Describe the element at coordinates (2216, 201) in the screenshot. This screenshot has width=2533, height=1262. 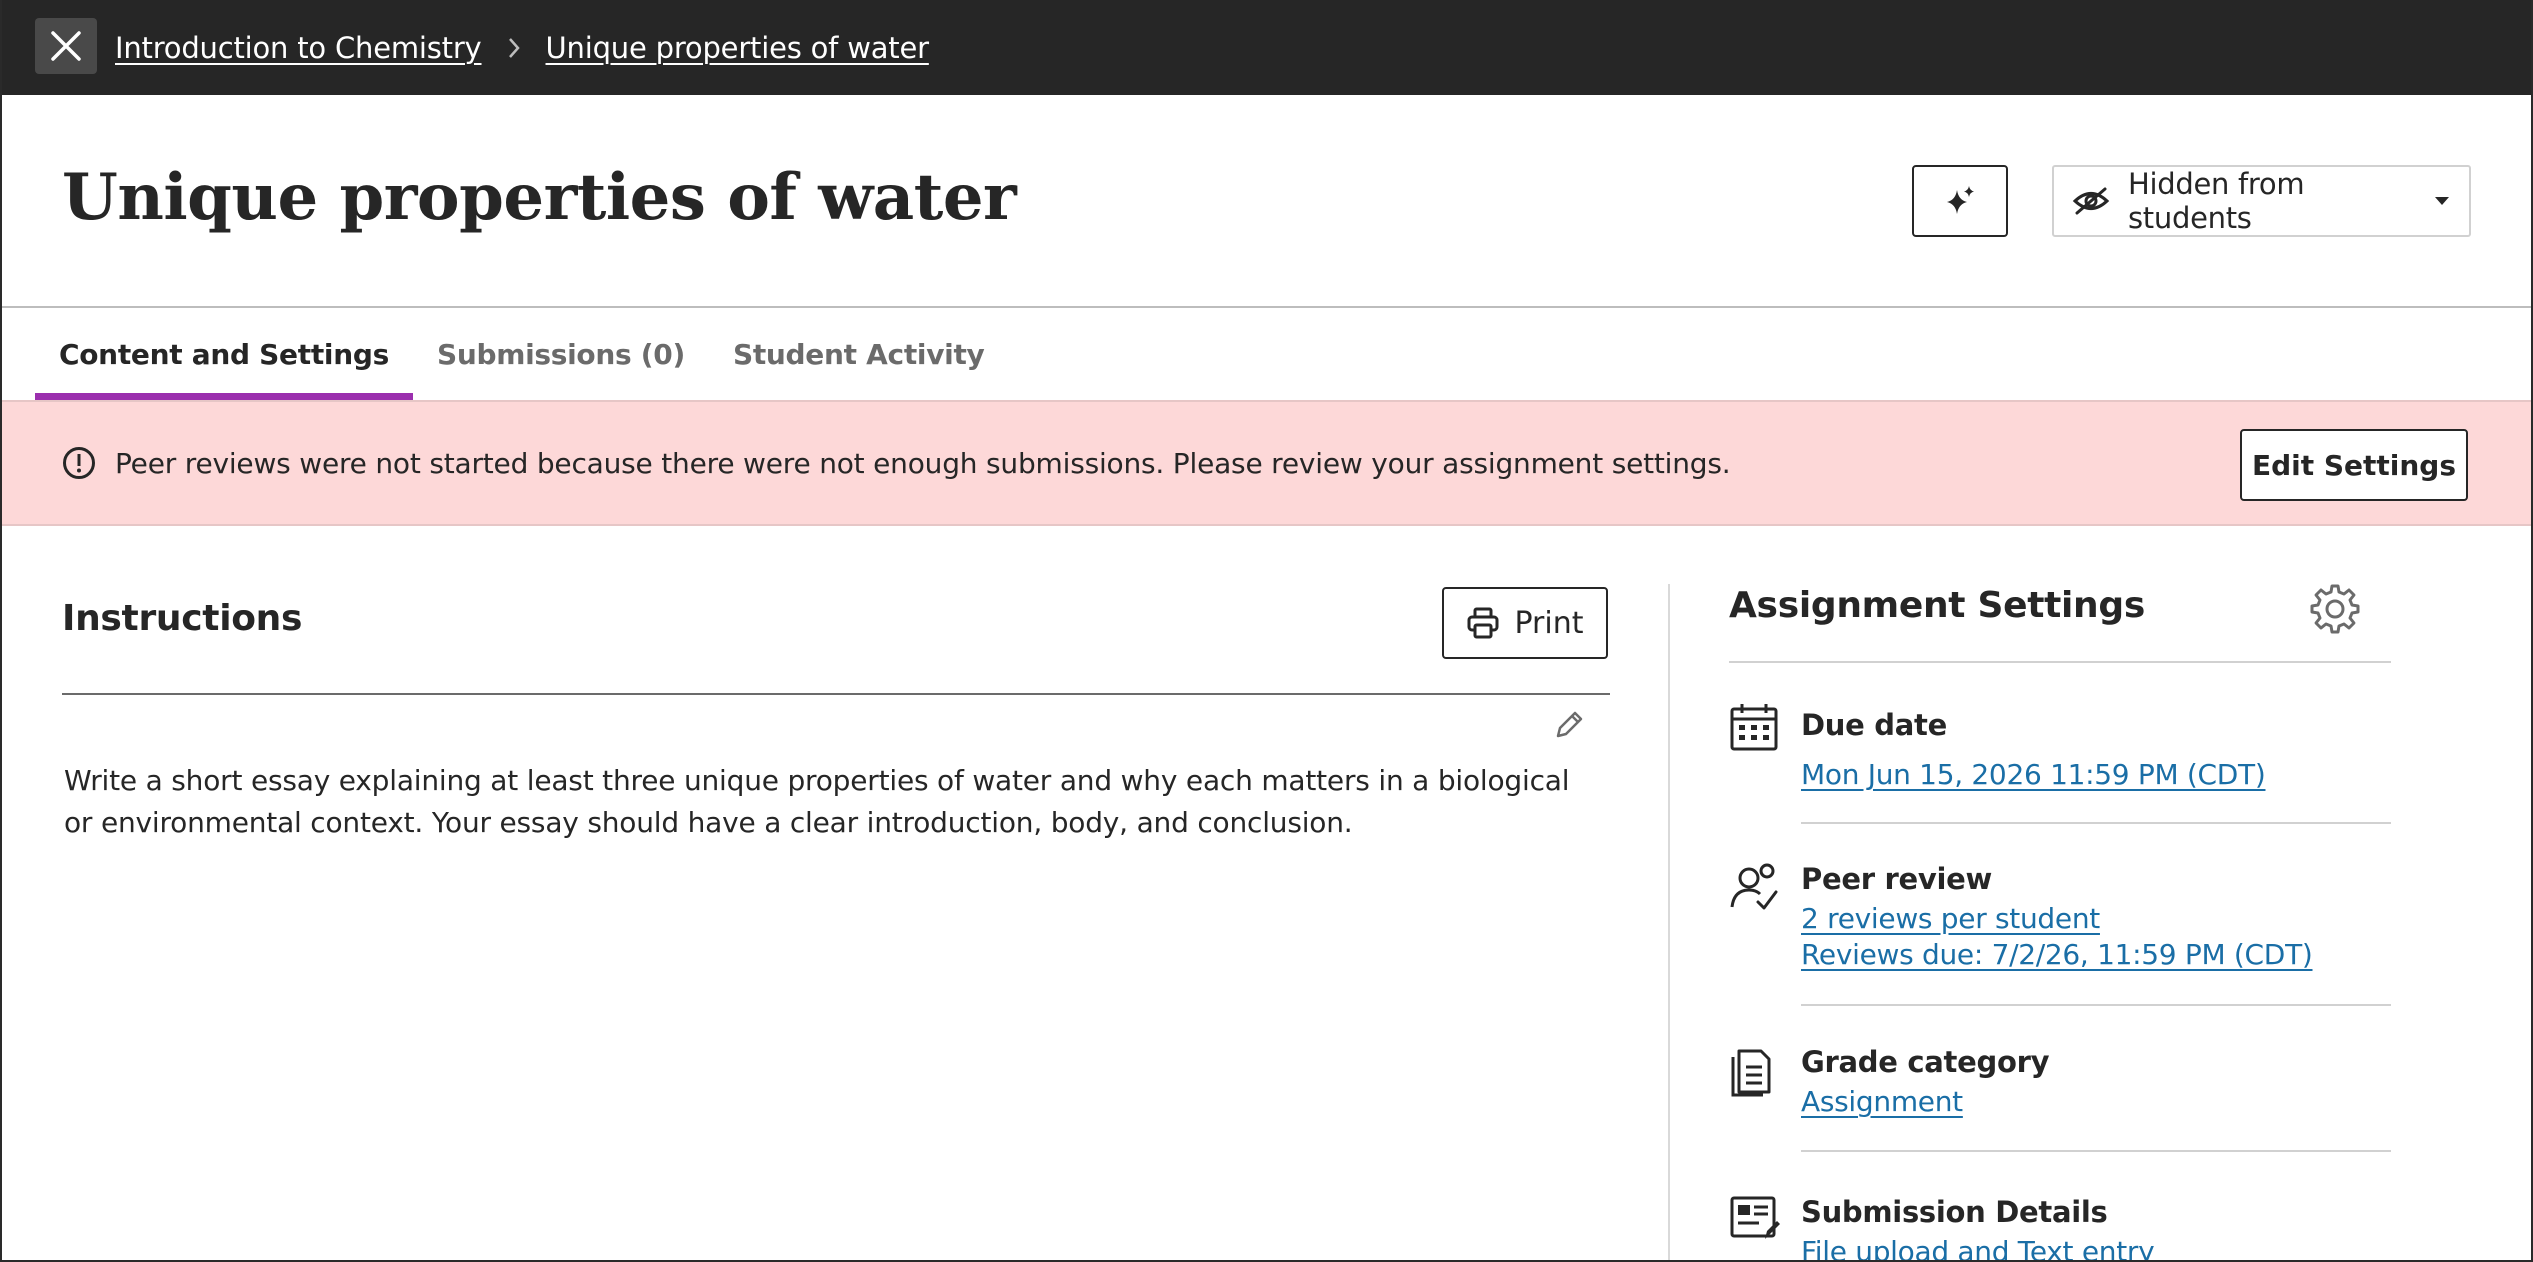
I see `visibility-label: Hidden from students` at that location.